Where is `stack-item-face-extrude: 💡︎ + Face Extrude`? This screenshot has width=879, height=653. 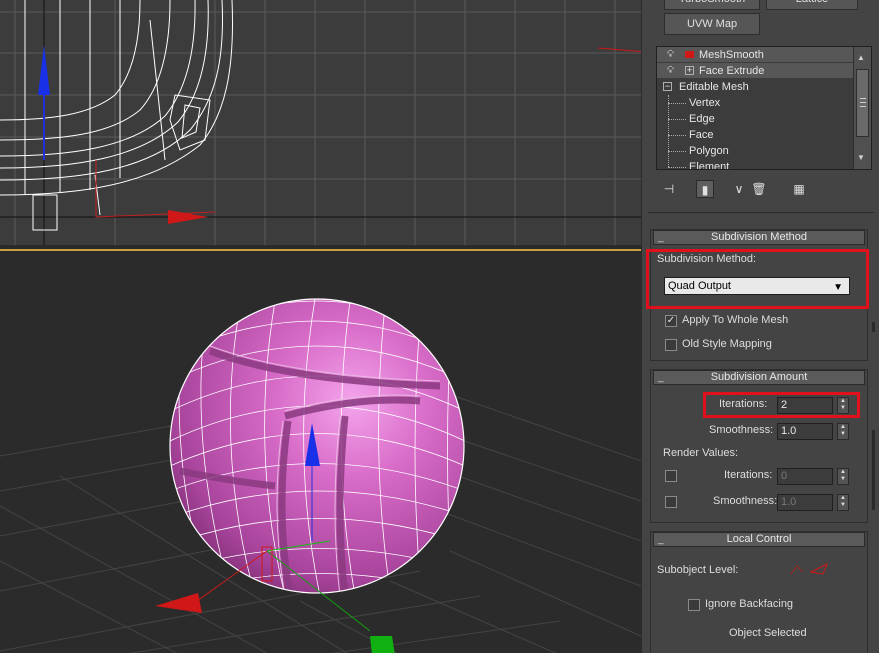 stack-item-face-extrude: 💡︎ + Face Extrude is located at coordinates (755, 71).